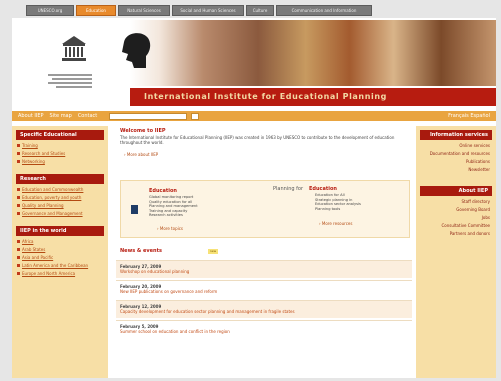 The image size is (501, 381). What do you see at coordinates (50, 10) in the screenshot?
I see `top-tab: UNESCO.org` at bounding box center [50, 10].